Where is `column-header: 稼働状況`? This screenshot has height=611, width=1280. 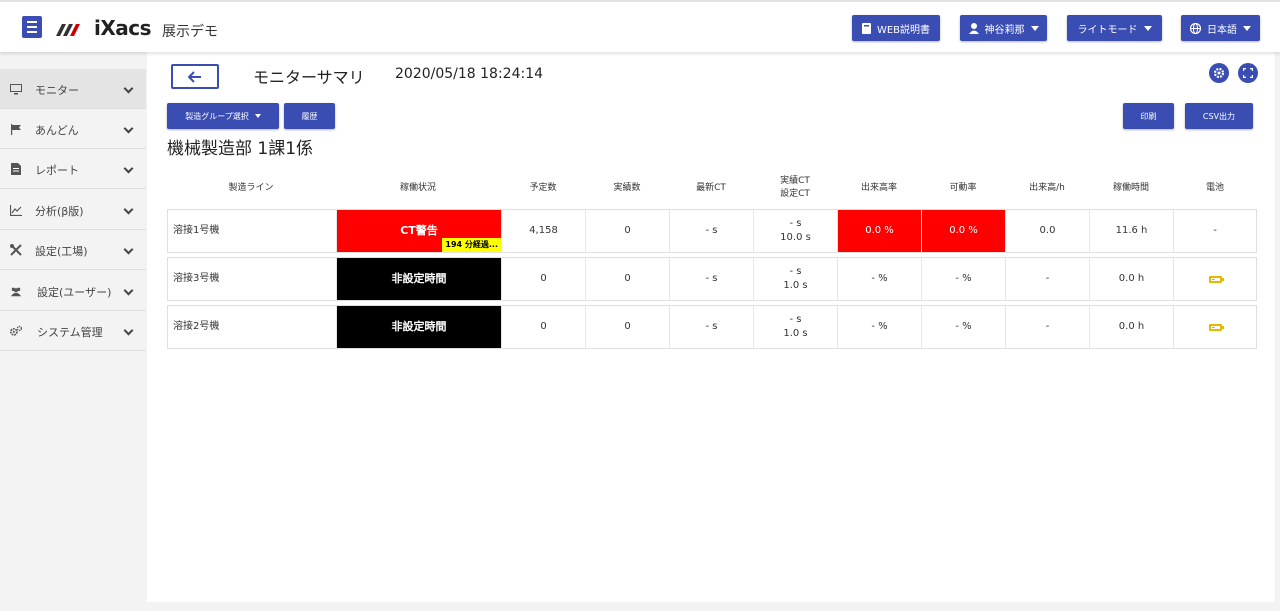
column-header: 稼働状況 is located at coordinates (417, 187).